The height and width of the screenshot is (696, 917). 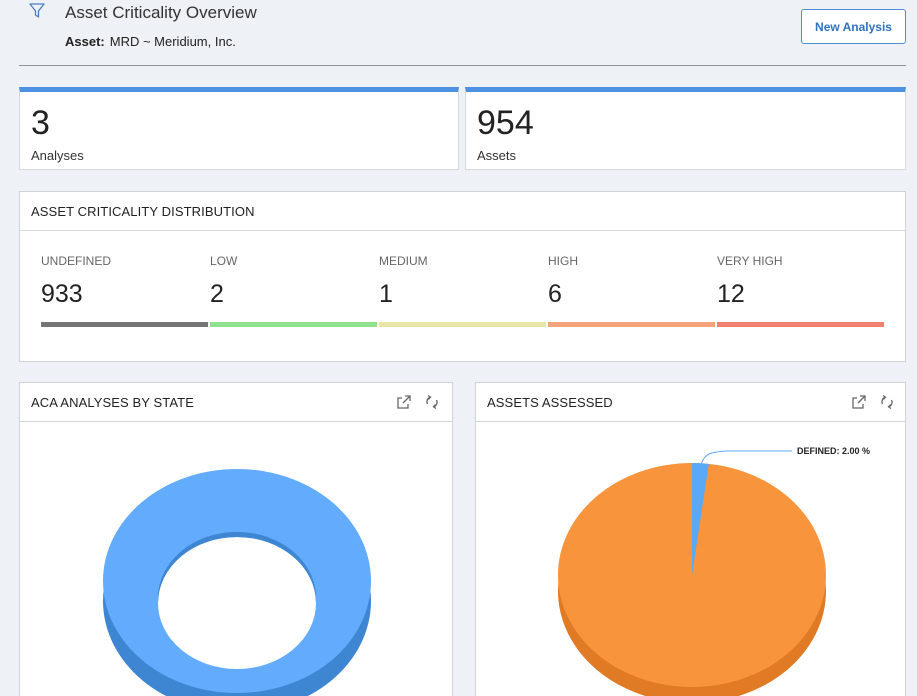 I want to click on distribution-medium: MEDIUM 1, so click(x=462, y=290).